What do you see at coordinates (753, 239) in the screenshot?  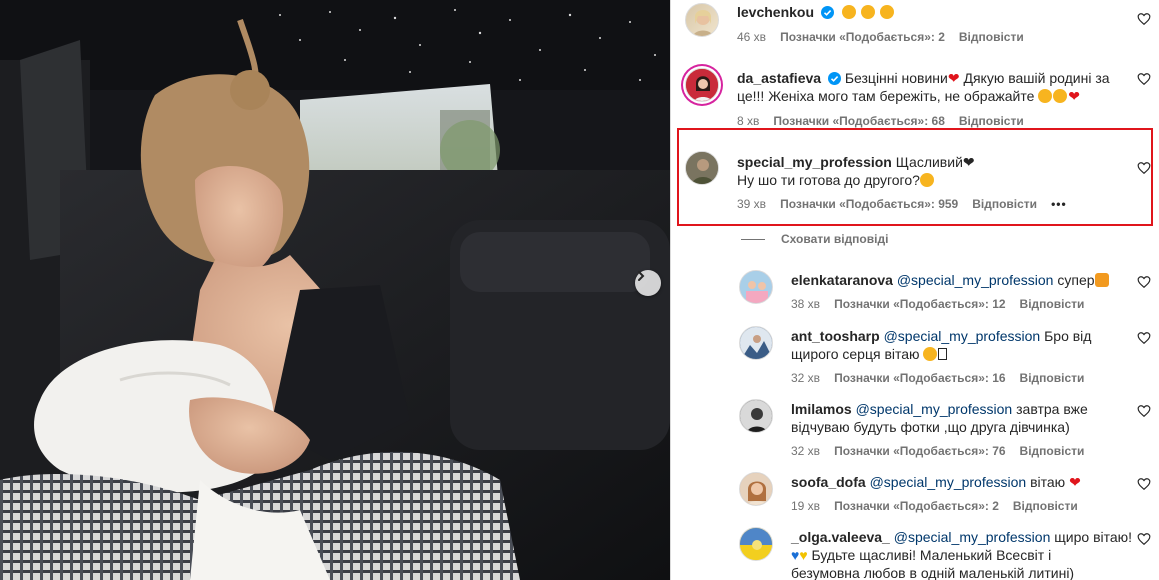 I see `hide-replies-line` at bounding box center [753, 239].